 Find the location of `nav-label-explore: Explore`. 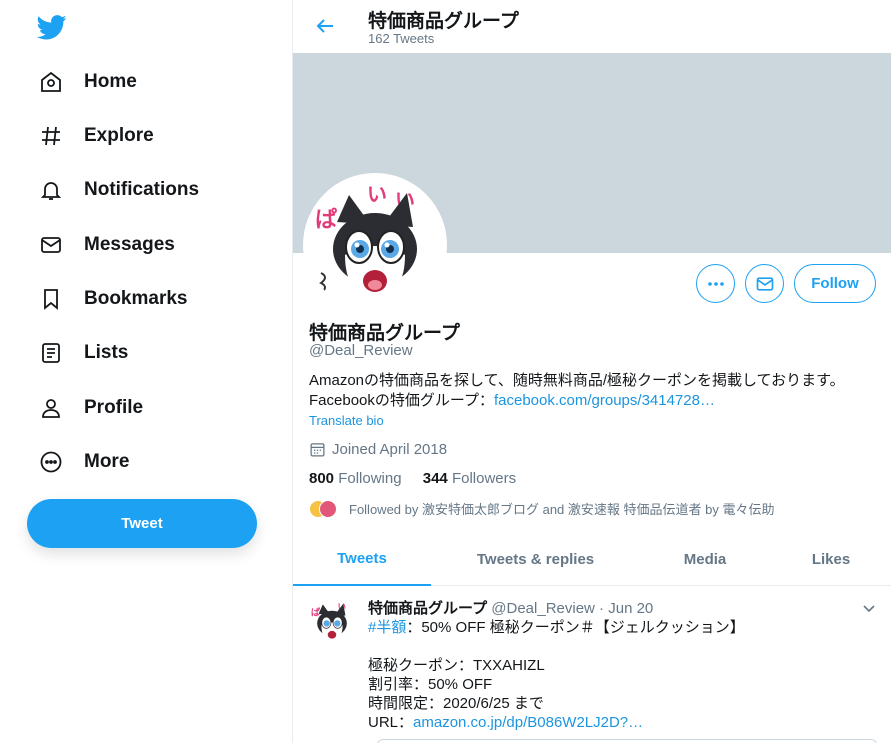

nav-label-explore: Explore is located at coordinates (119, 135).